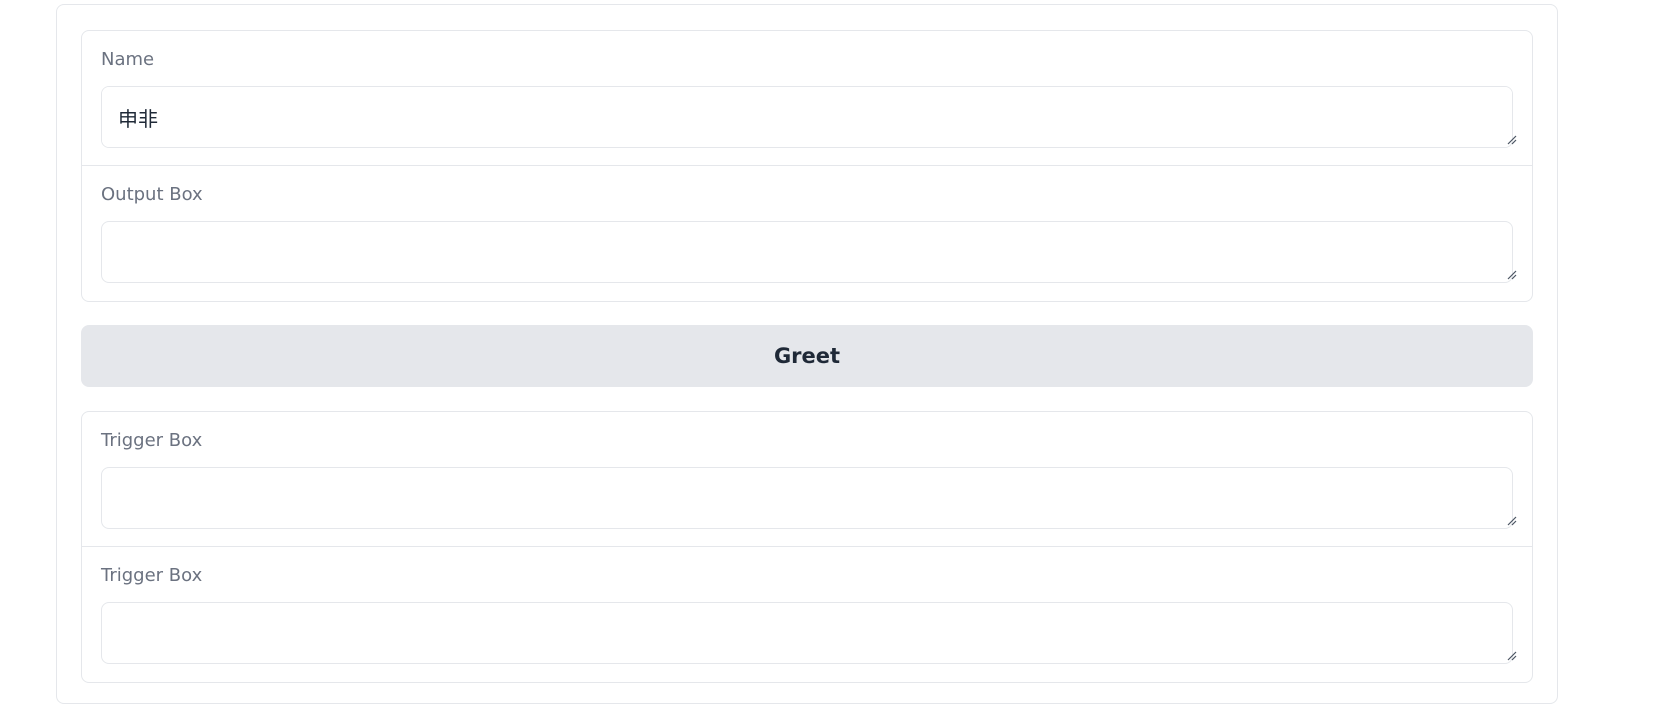  I want to click on greet-button: Greet, so click(807, 356).